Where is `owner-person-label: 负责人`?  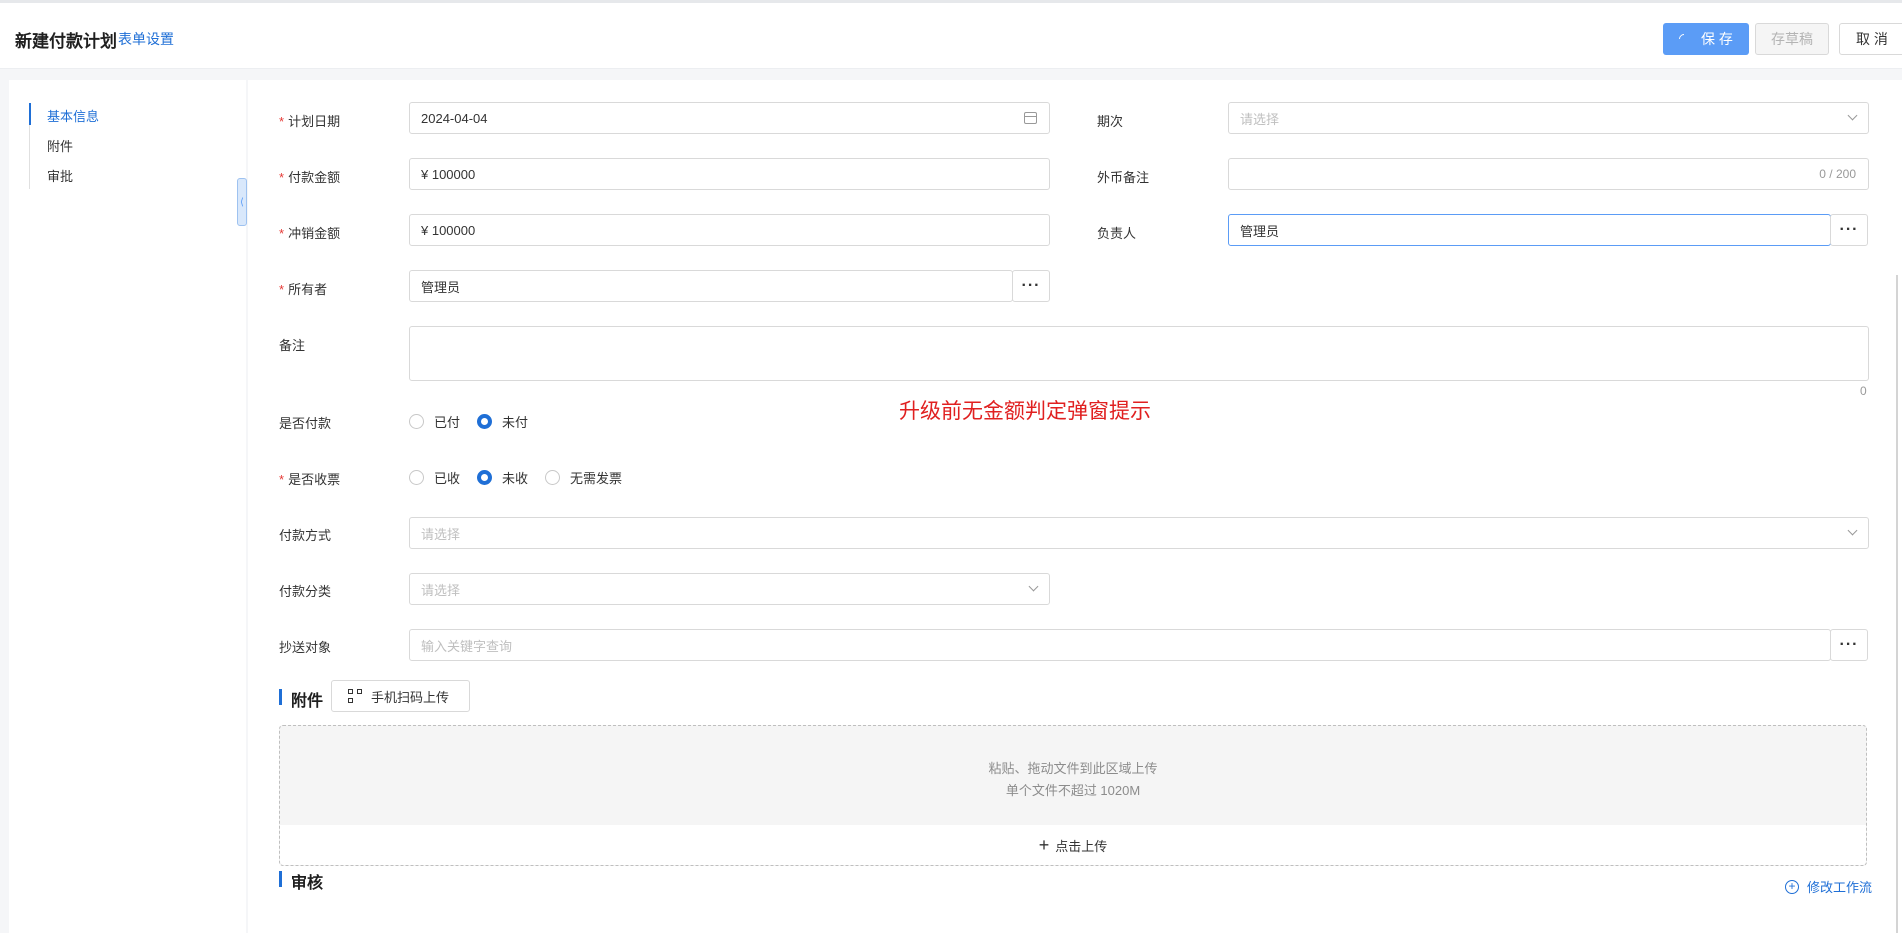
owner-person-label: 负责人 is located at coordinates (1117, 233).